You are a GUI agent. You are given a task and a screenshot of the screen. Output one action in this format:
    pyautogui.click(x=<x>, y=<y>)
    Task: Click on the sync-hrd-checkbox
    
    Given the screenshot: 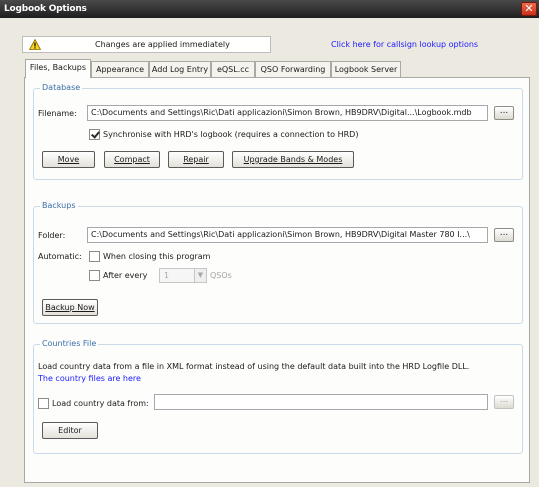 What is the action you would take?
    pyautogui.click(x=94, y=134)
    